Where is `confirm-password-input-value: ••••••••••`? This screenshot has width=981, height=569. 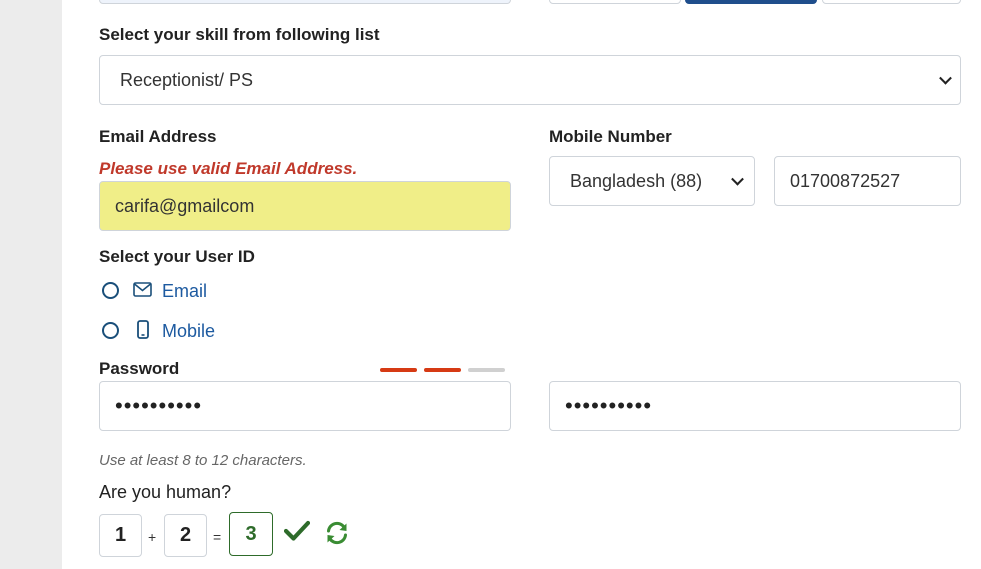
confirm-password-input-value: •••••••••• is located at coordinates (609, 405).